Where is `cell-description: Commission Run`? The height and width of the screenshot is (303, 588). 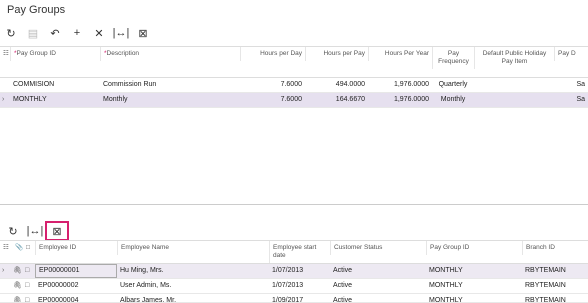 cell-description: Commission Run is located at coordinates (170, 85).